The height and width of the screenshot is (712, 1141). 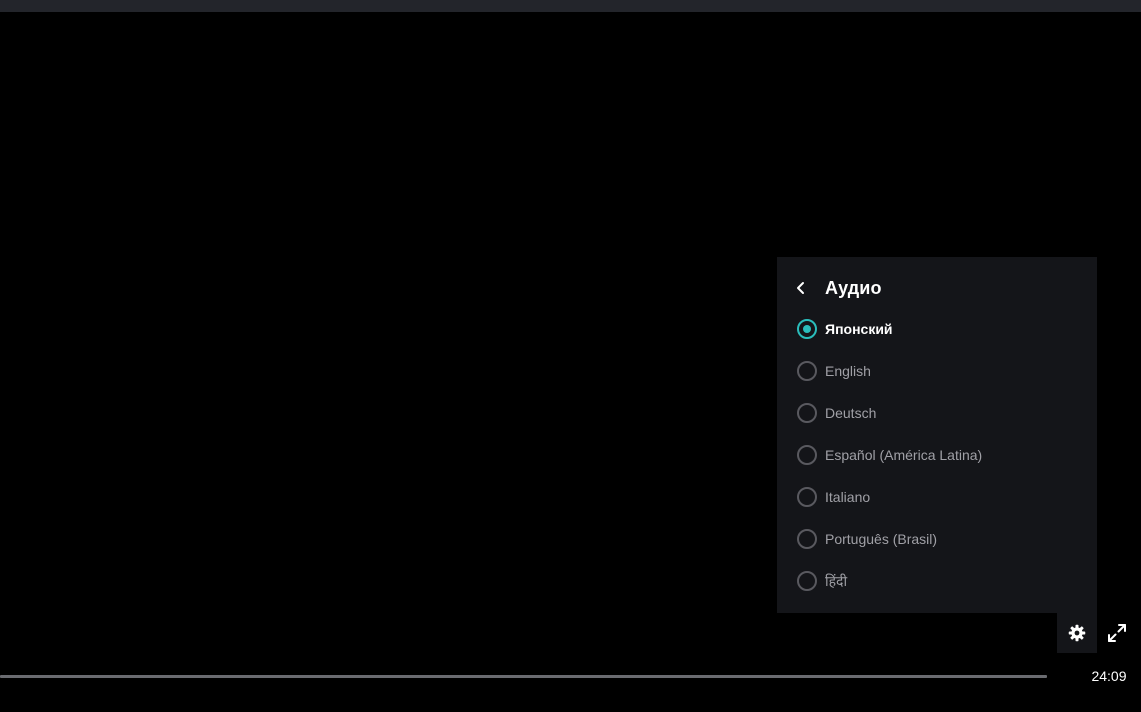 What do you see at coordinates (881, 539) in the screenshot?
I see `audio-option-label: Português (Brasil)` at bounding box center [881, 539].